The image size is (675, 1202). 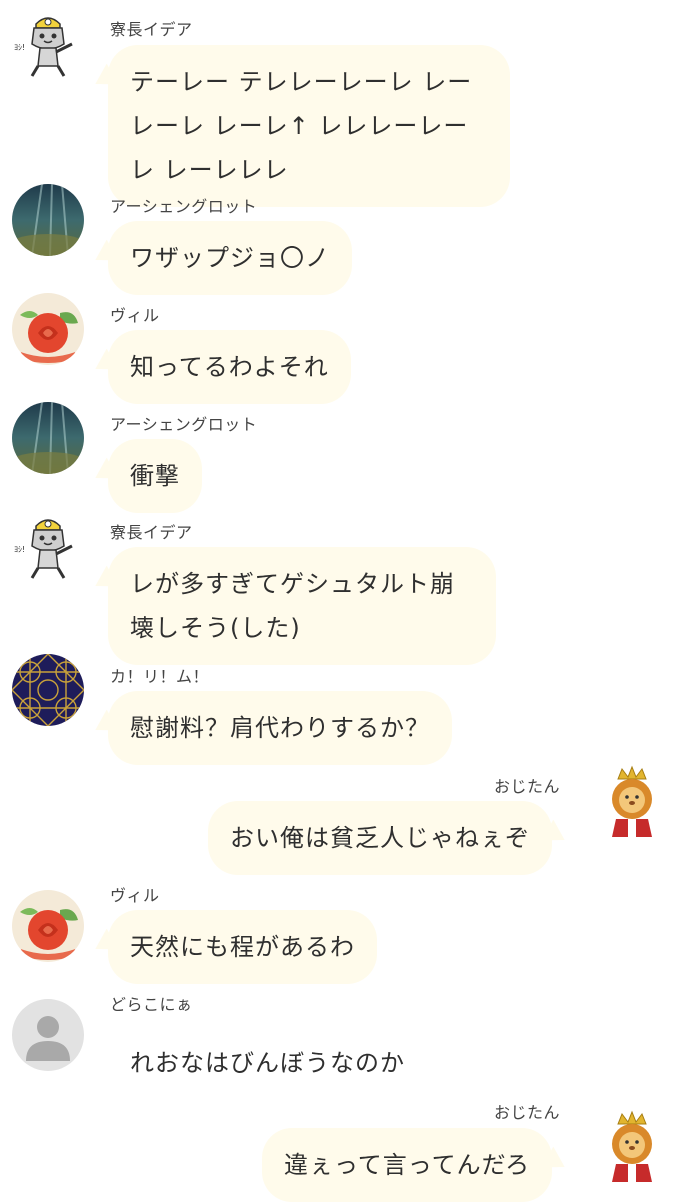 What do you see at coordinates (267, 1063) in the screenshot?
I see `message-bubble: れおなはびんぼうなのか` at bounding box center [267, 1063].